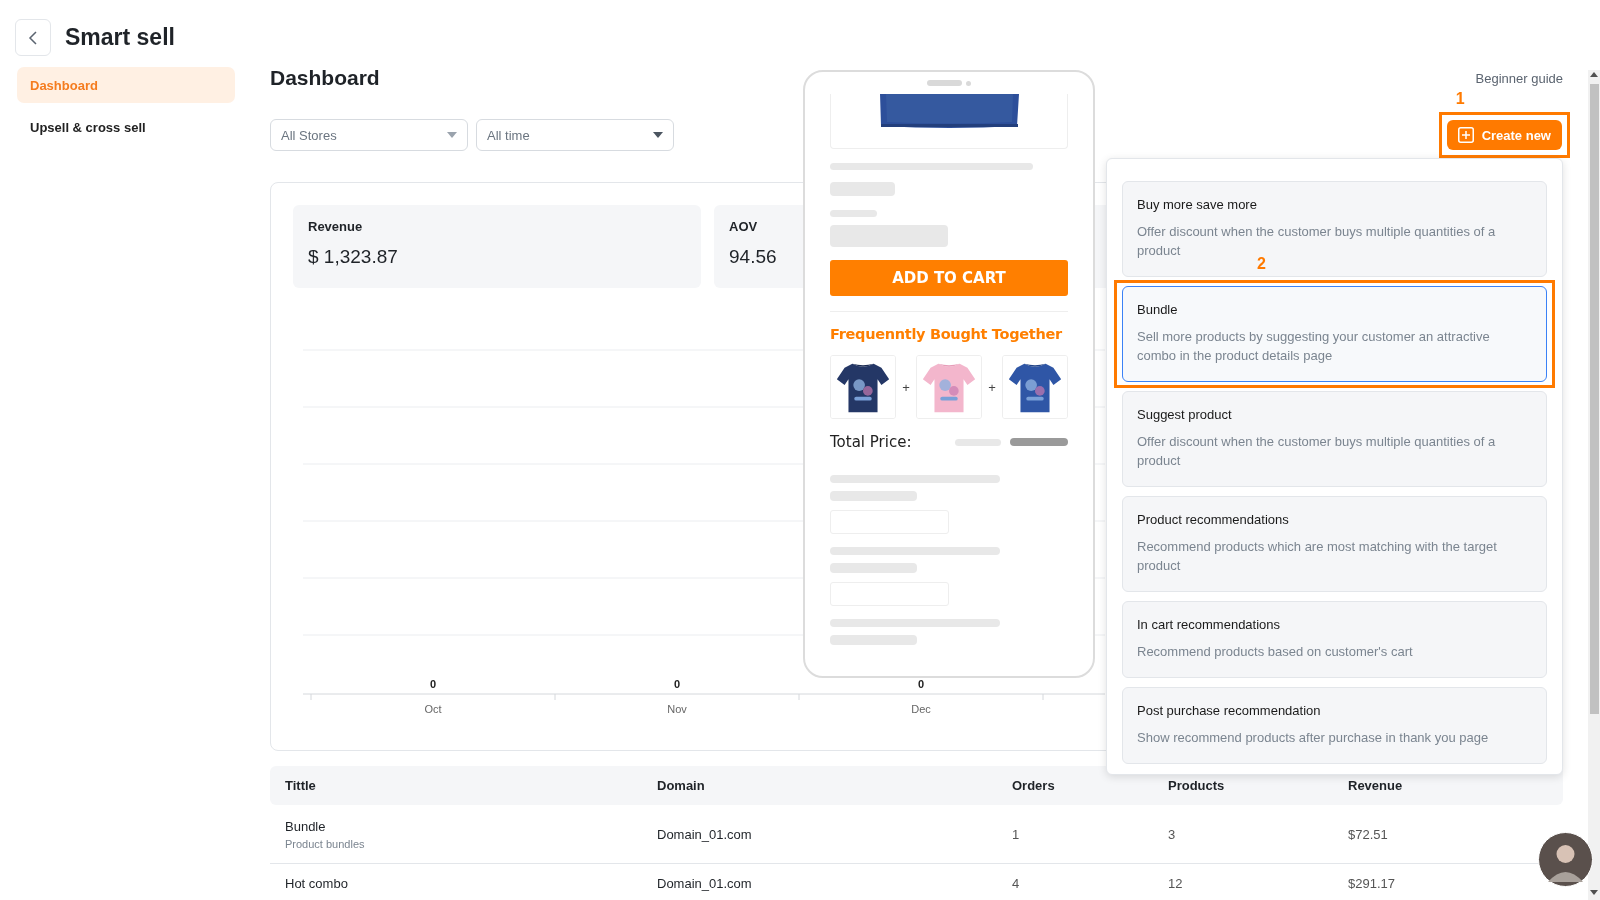 Image resolution: width=1600 pixels, height=900 pixels. I want to click on avatar-icon, so click(1565, 859).